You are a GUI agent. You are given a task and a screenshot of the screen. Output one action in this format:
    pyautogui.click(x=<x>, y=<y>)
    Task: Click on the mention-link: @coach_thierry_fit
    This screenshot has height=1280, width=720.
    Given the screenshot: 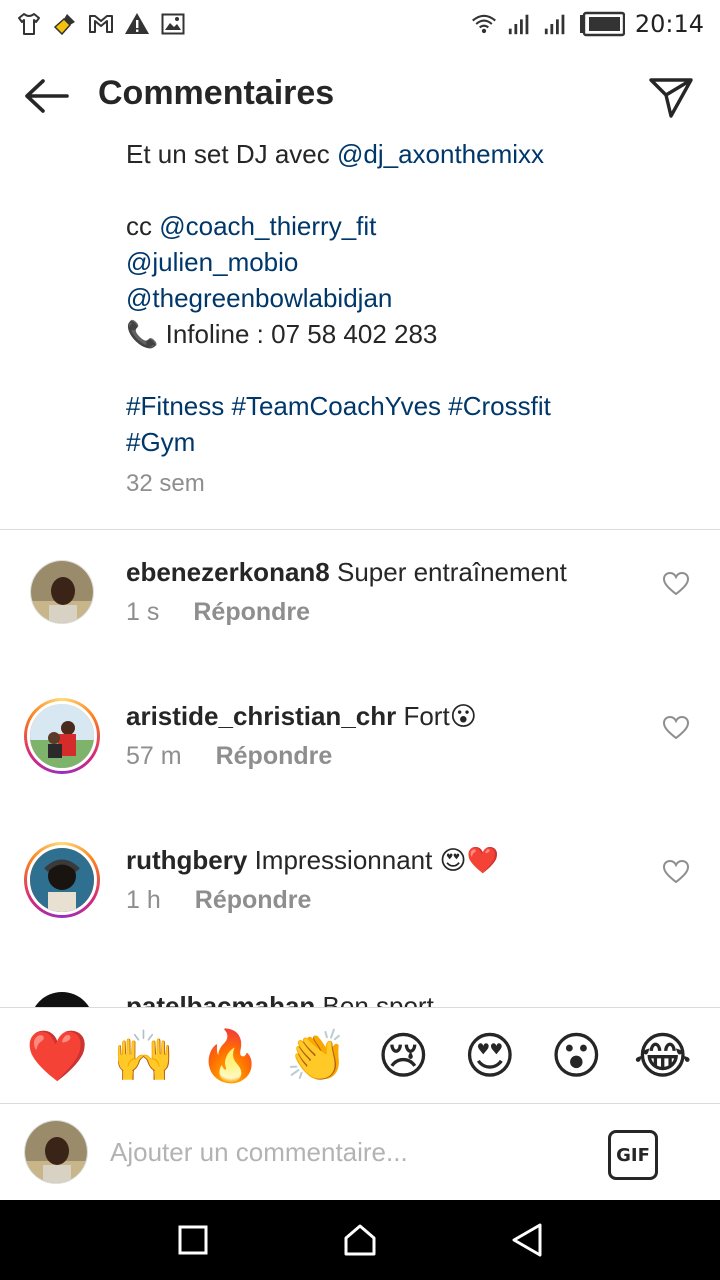 What is the action you would take?
    pyautogui.click(x=267, y=226)
    